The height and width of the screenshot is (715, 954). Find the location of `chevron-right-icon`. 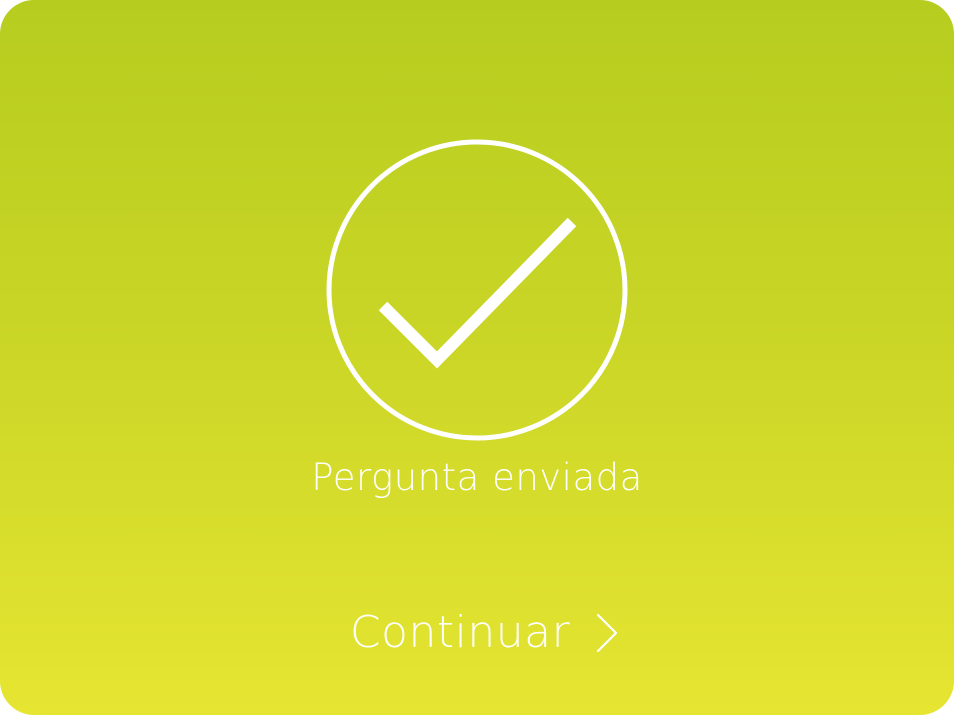

chevron-right-icon is located at coordinates (607, 633).